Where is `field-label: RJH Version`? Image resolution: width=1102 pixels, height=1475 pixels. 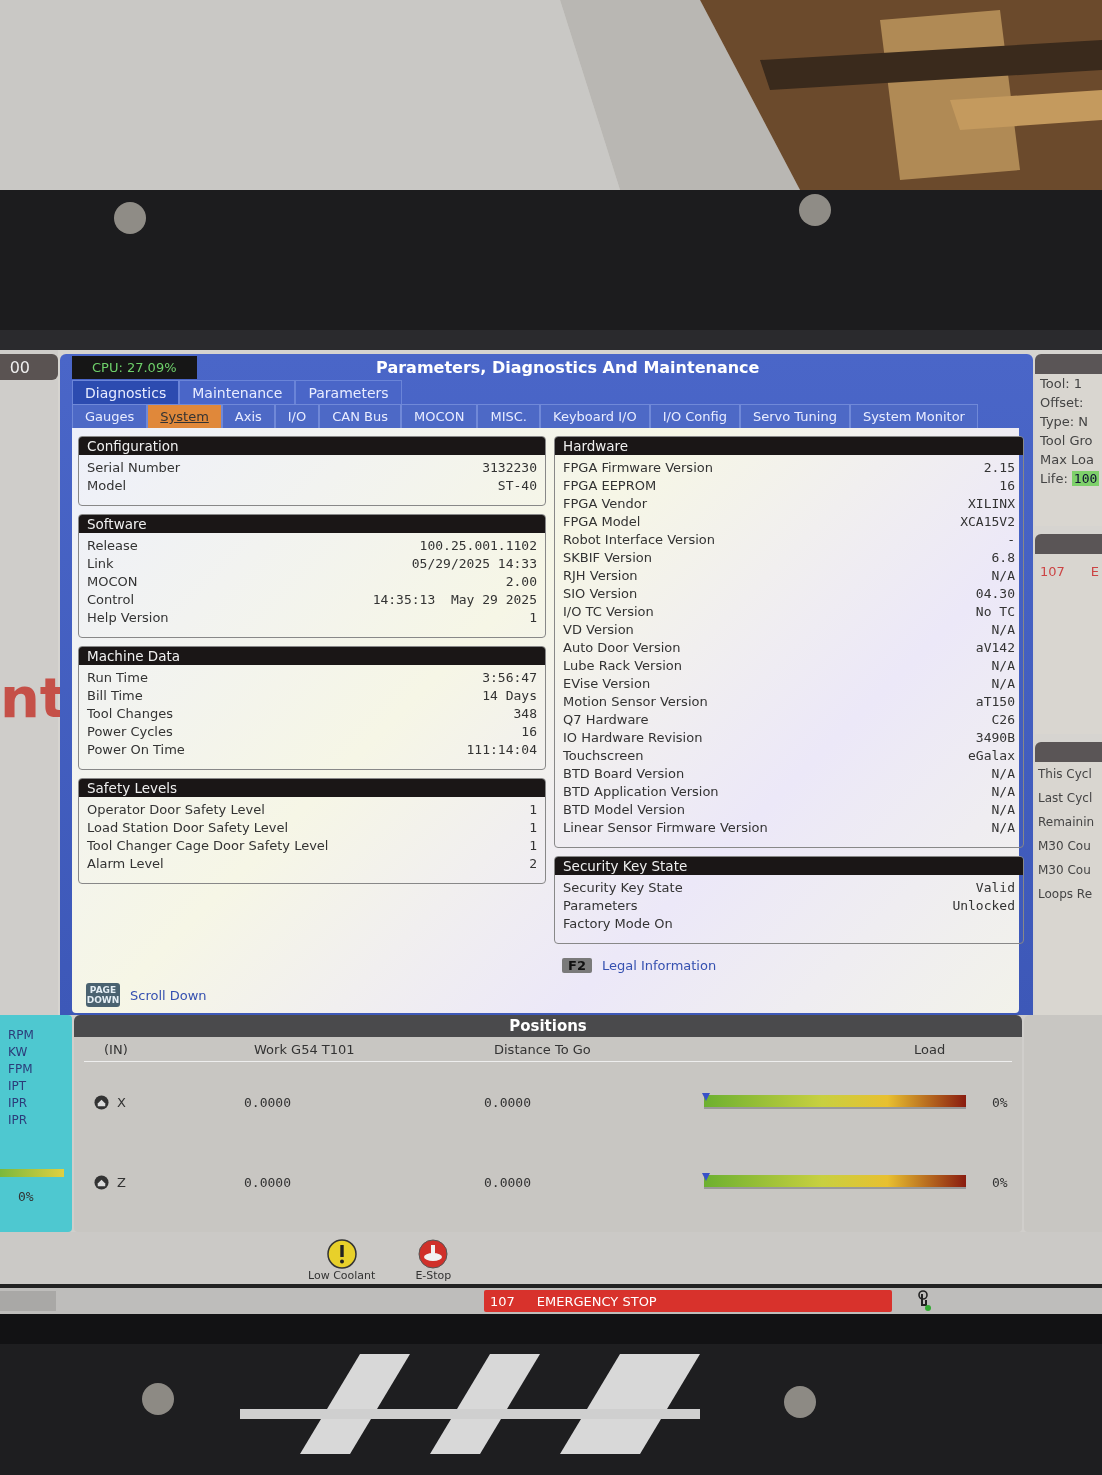
field-label: RJH Version is located at coordinates (600, 576).